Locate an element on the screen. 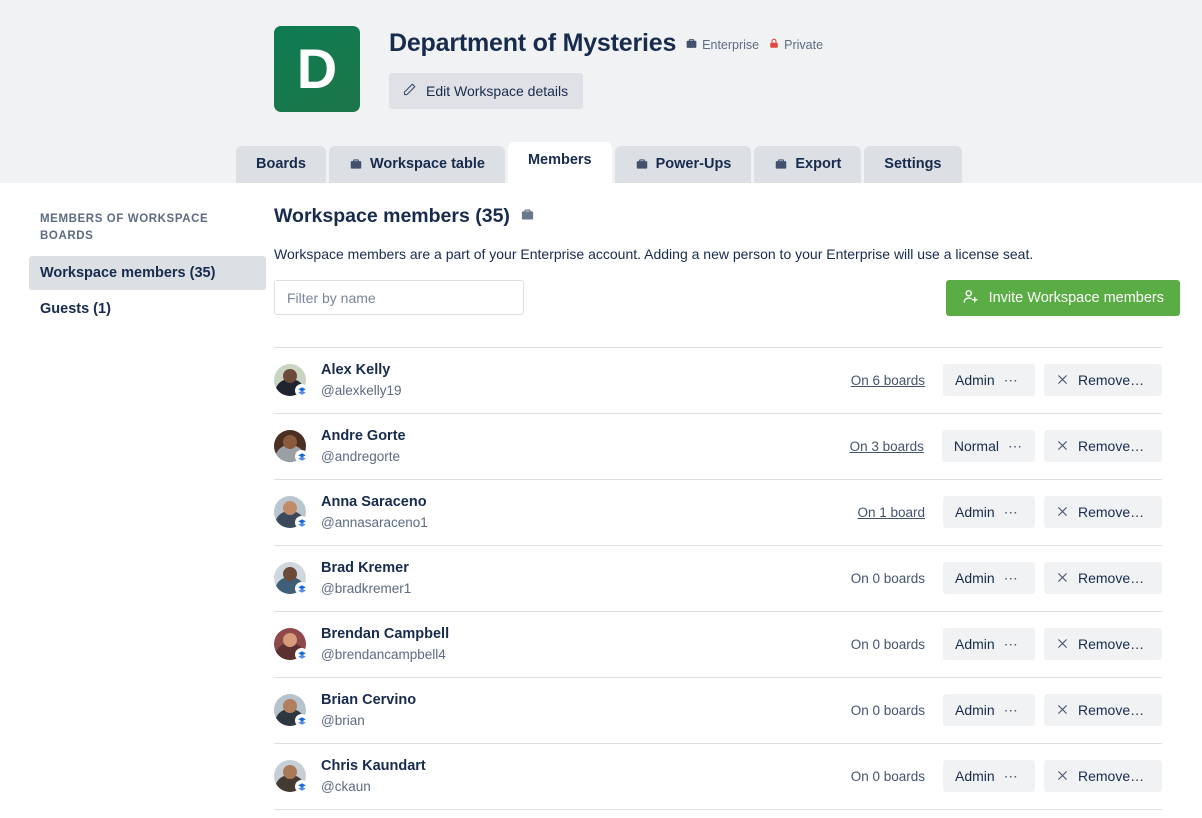 This screenshot has width=1202, height=818. tab-settings: Settings is located at coordinates (913, 164).